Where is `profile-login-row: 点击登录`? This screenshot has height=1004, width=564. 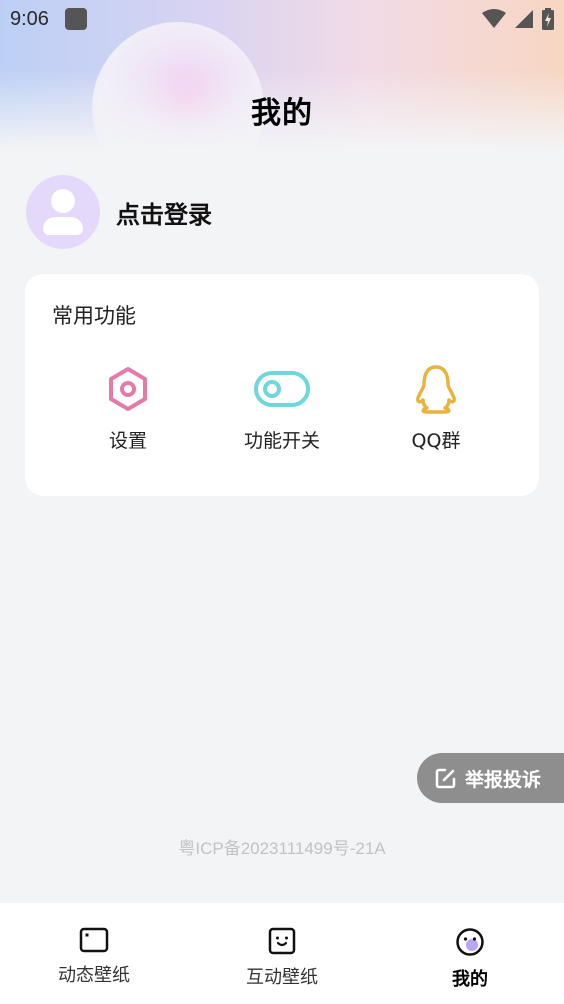
profile-login-row: 点击登录 is located at coordinates (119, 212).